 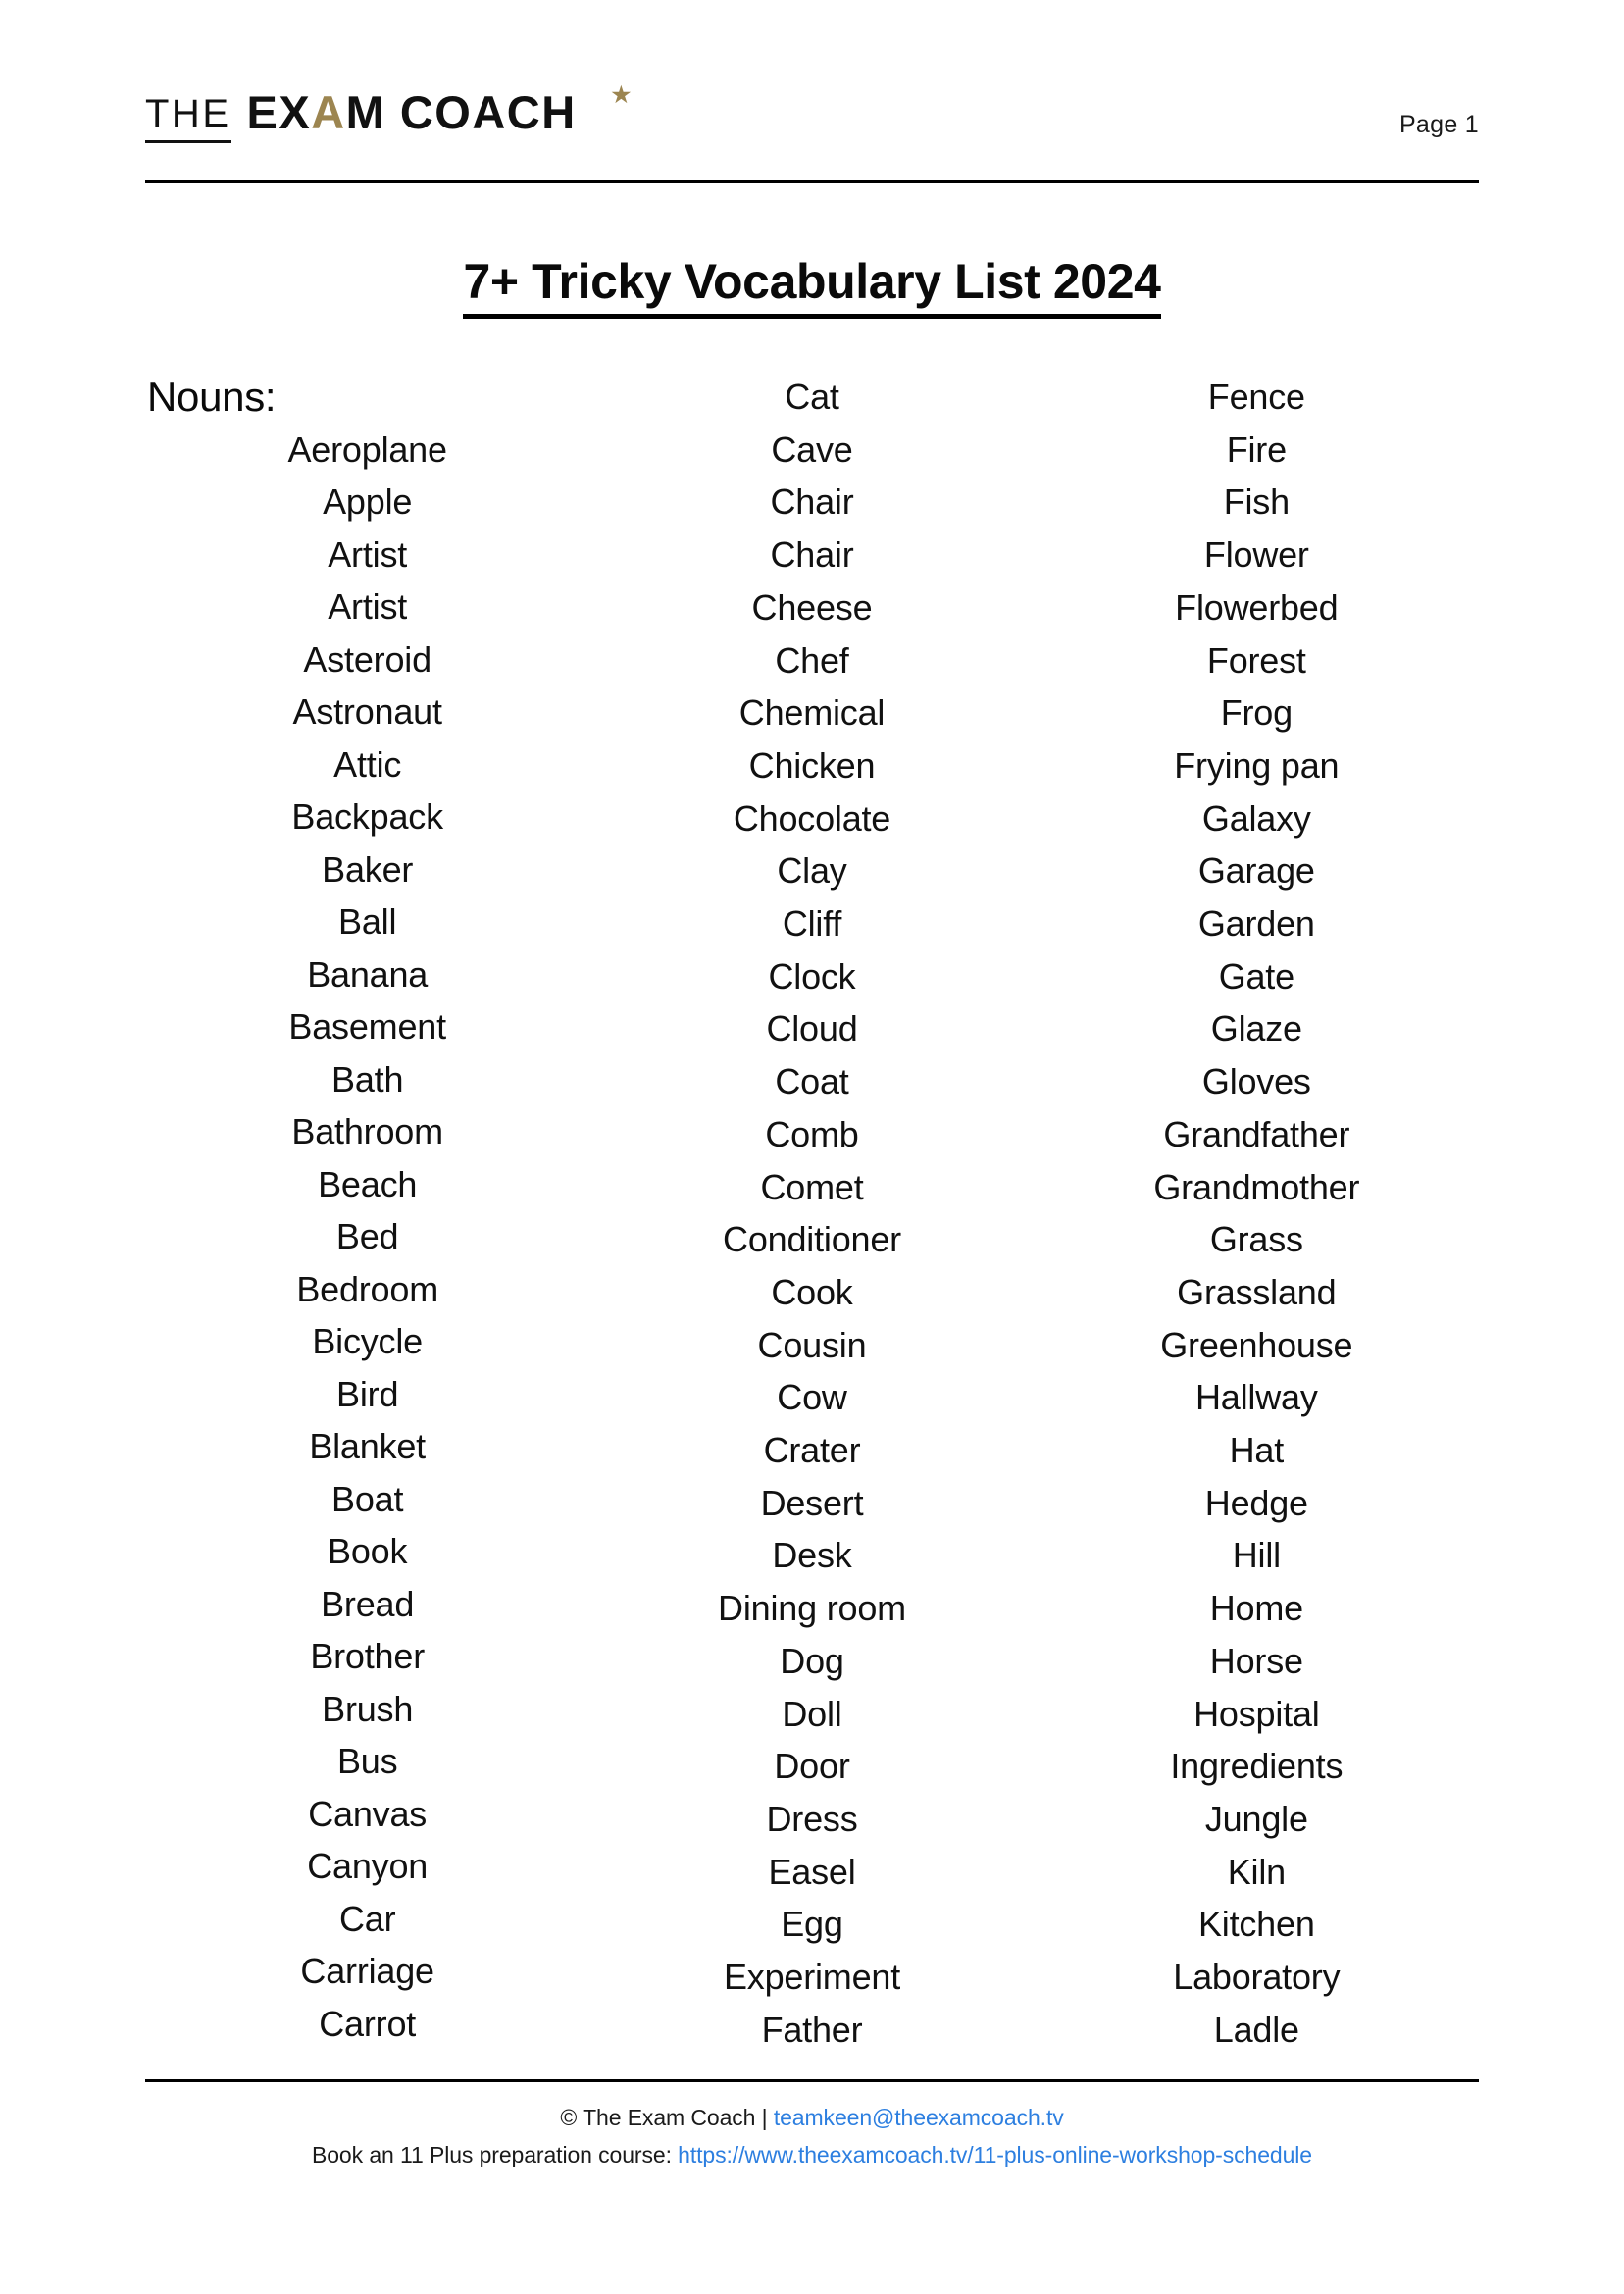 What do you see at coordinates (368, 1183) in the screenshot?
I see `word-item: Beach` at bounding box center [368, 1183].